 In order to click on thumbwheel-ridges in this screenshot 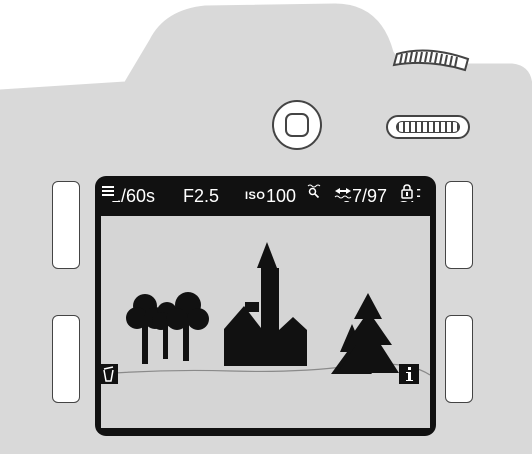, I will do `click(428, 127)`.